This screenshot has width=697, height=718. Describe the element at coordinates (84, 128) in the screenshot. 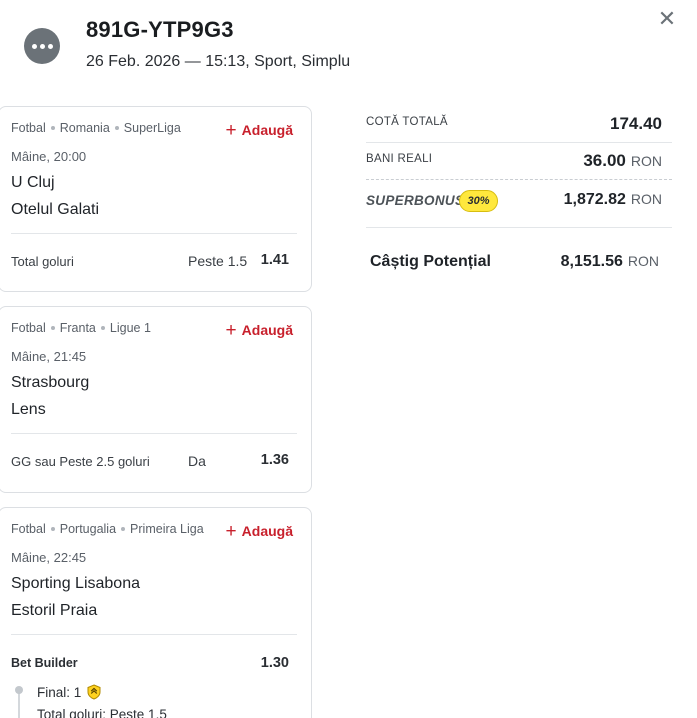

I see `country-label: Romania` at that location.